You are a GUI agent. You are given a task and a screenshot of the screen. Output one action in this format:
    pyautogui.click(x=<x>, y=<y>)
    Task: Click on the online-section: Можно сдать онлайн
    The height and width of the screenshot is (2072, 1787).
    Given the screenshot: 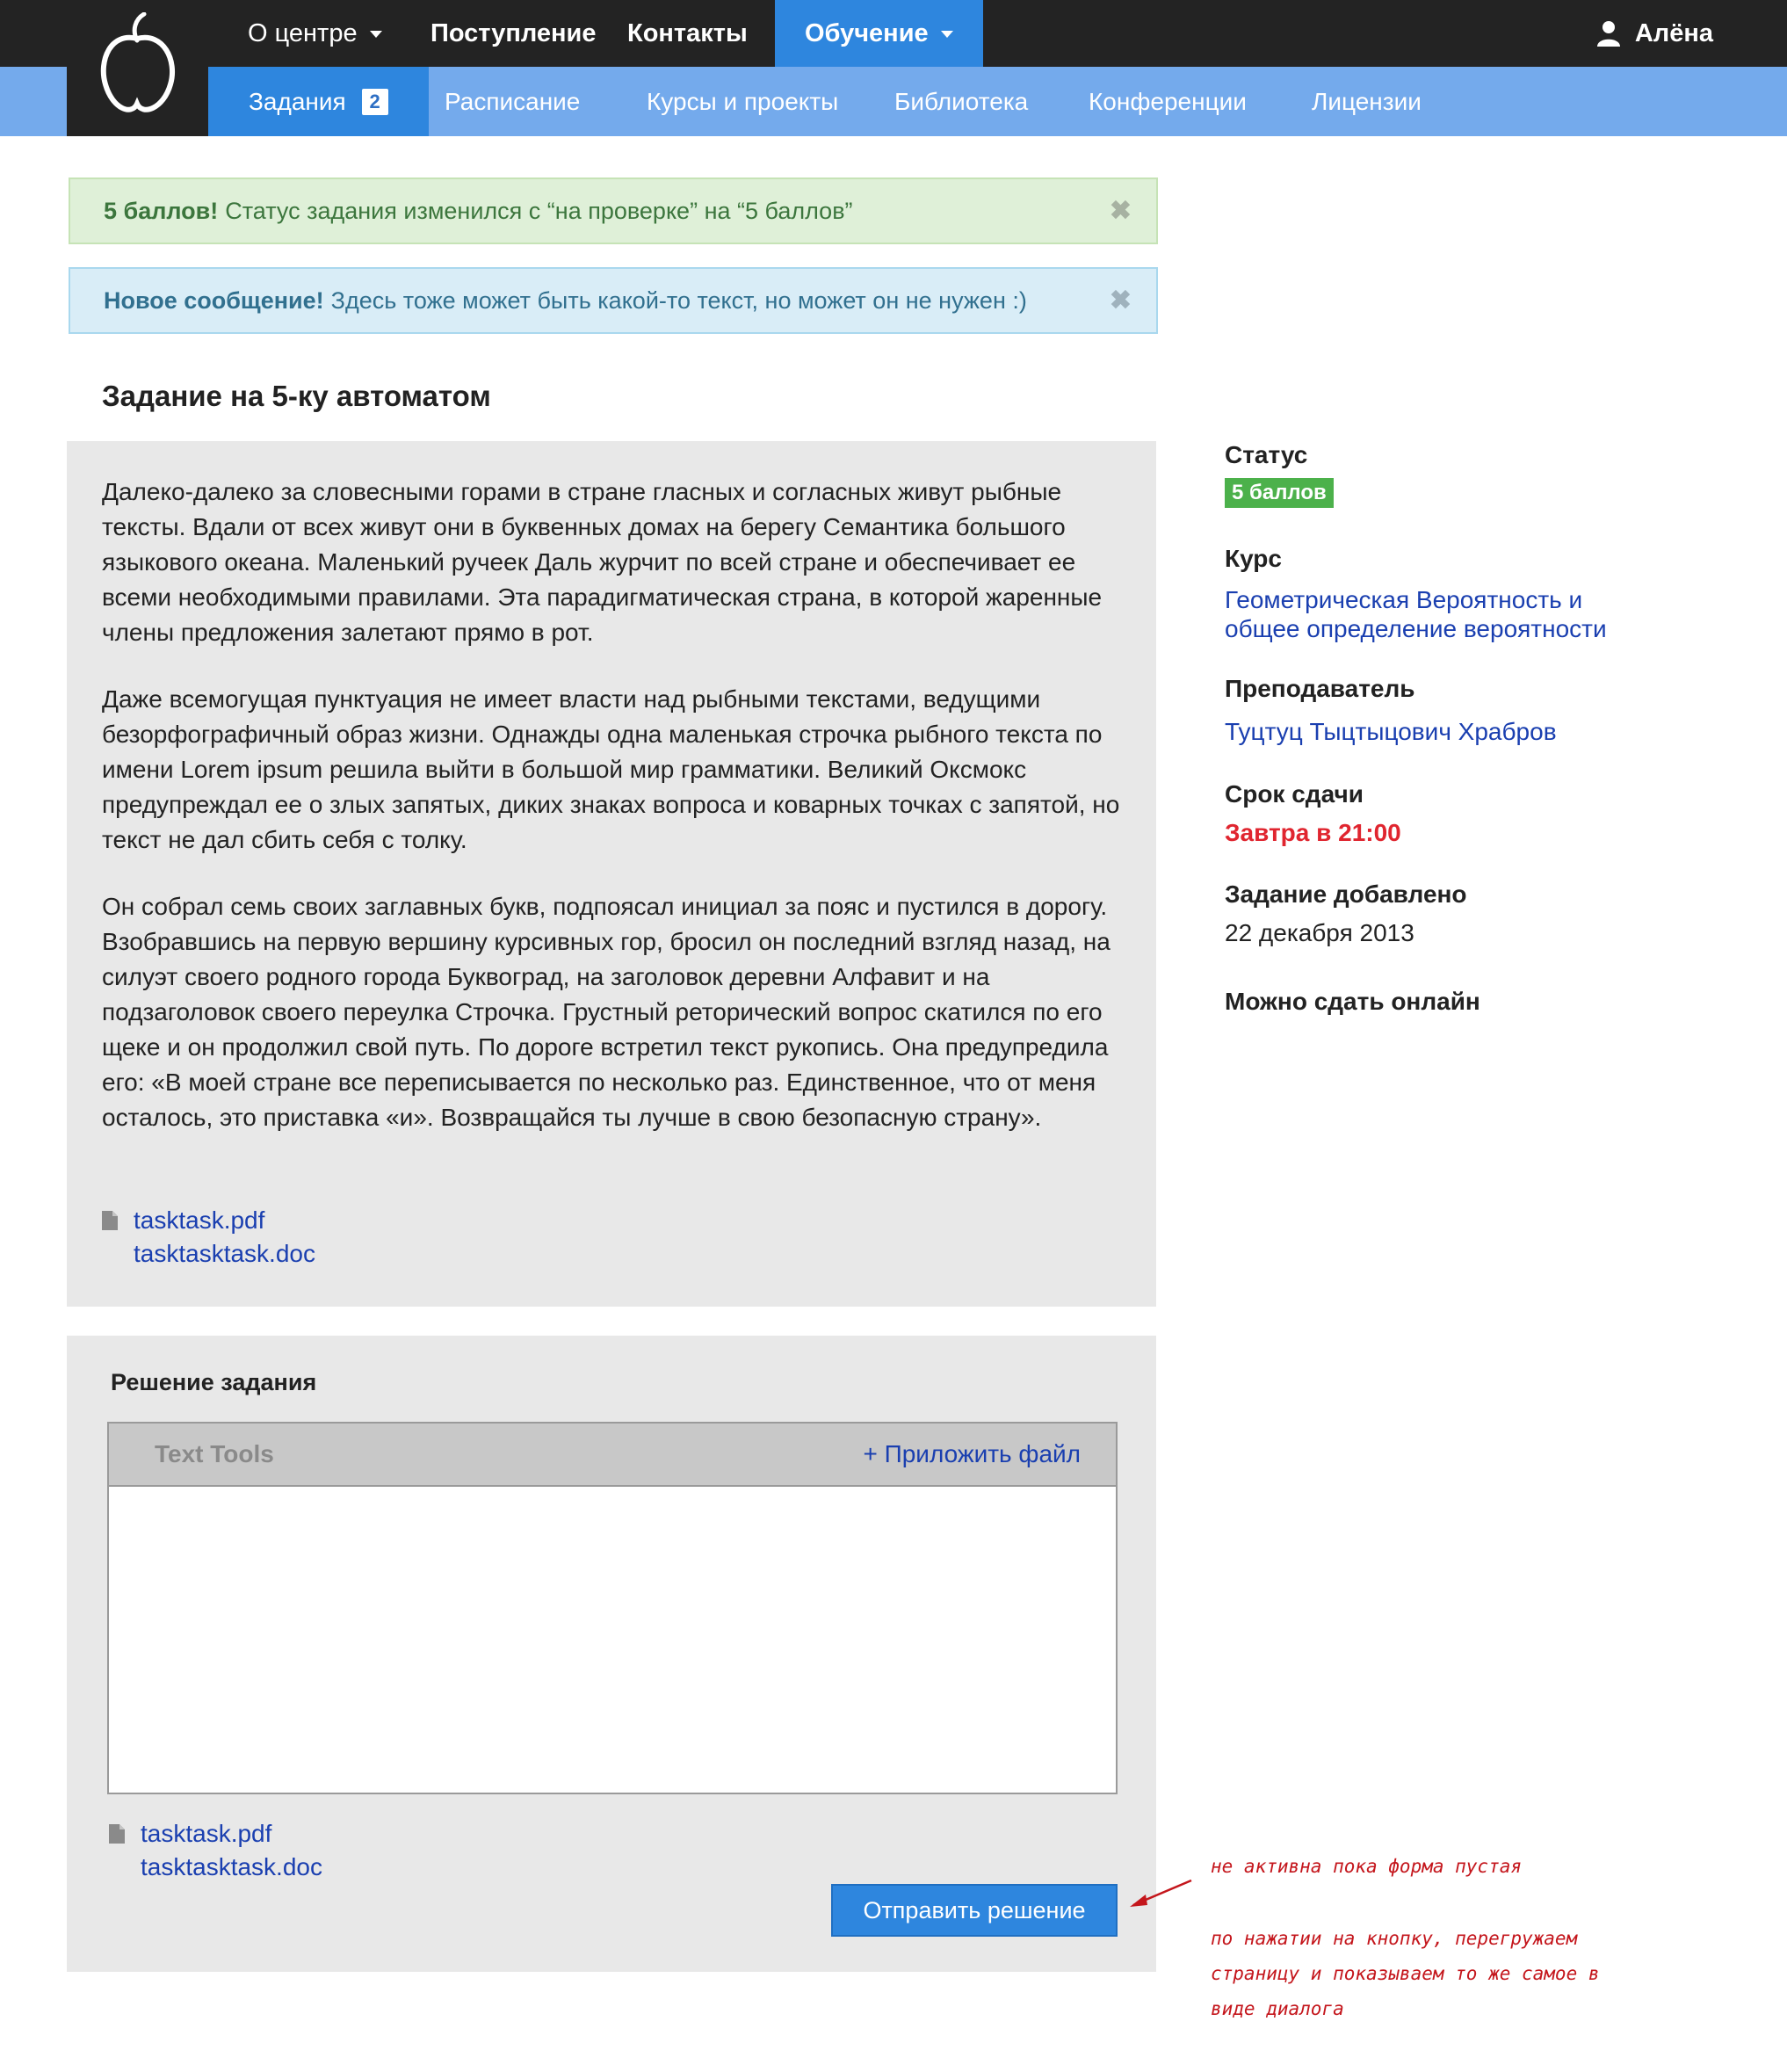 What is the action you would take?
    pyautogui.click(x=1453, y=1002)
    